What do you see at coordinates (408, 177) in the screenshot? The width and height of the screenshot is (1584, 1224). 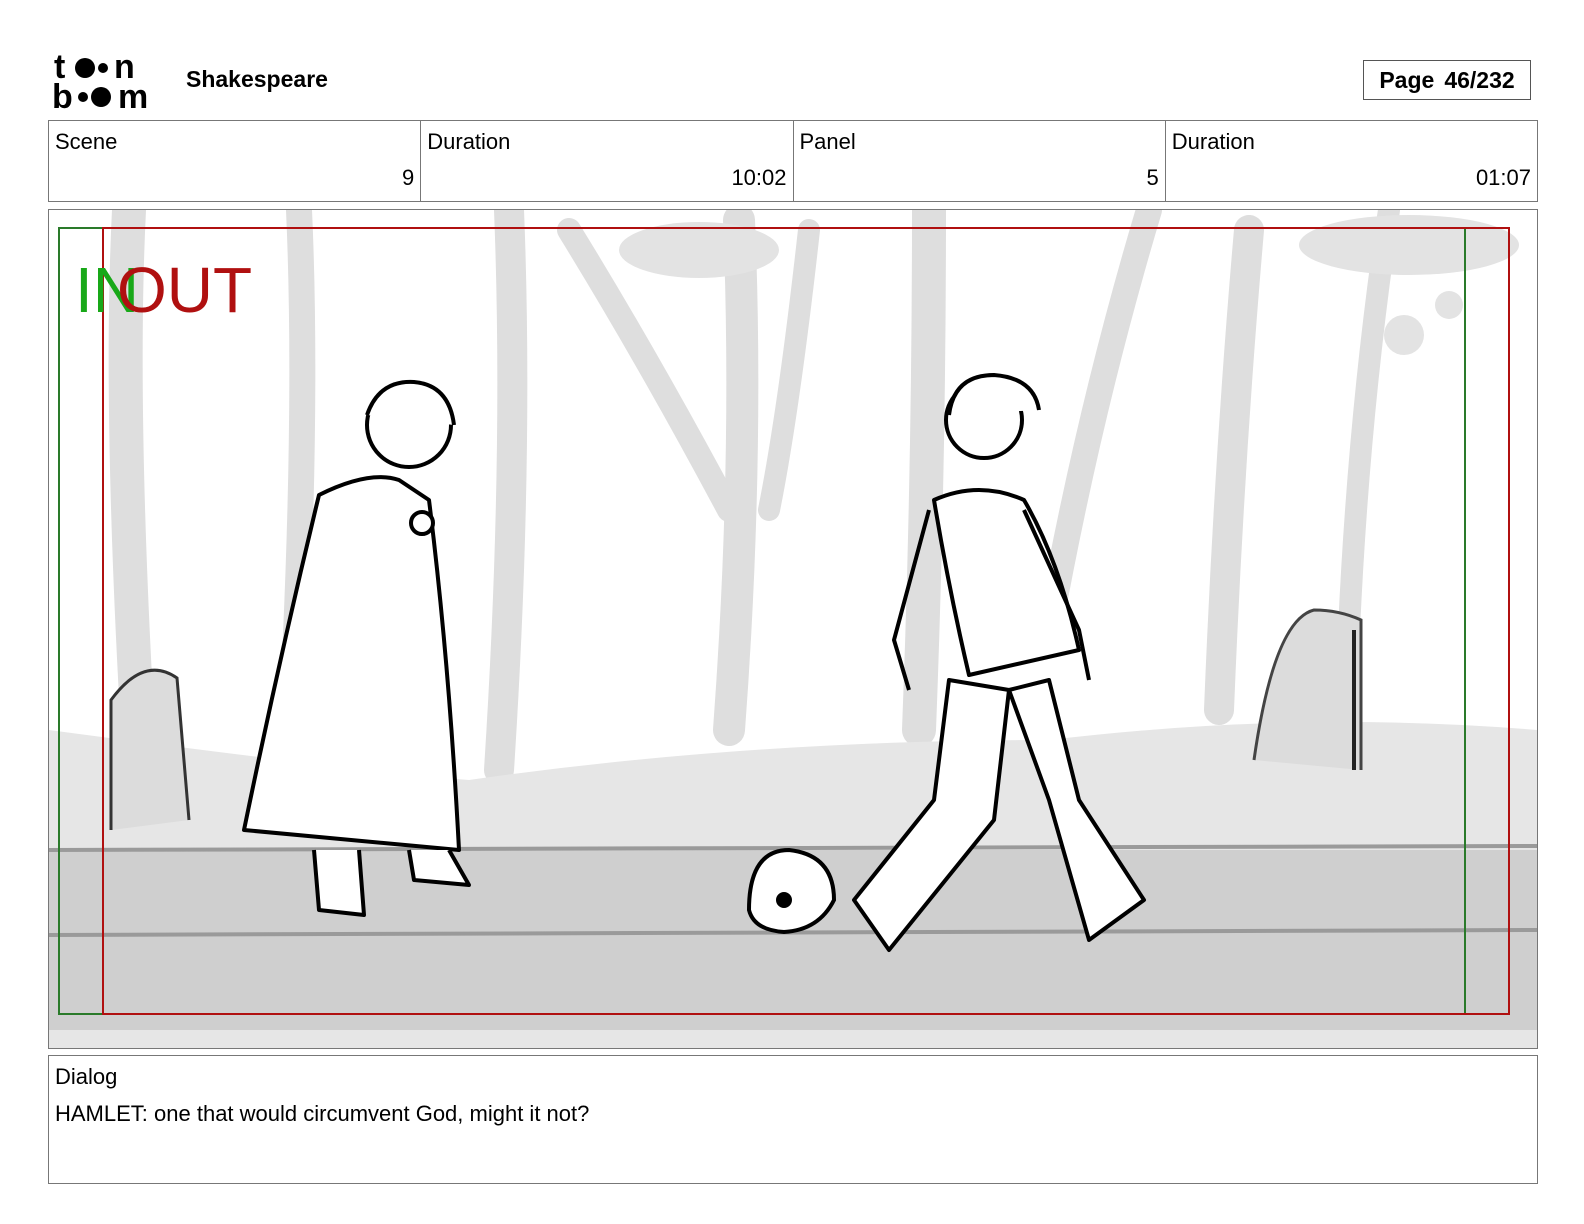 I see `scene-value: 9` at bounding box center [408, 177].